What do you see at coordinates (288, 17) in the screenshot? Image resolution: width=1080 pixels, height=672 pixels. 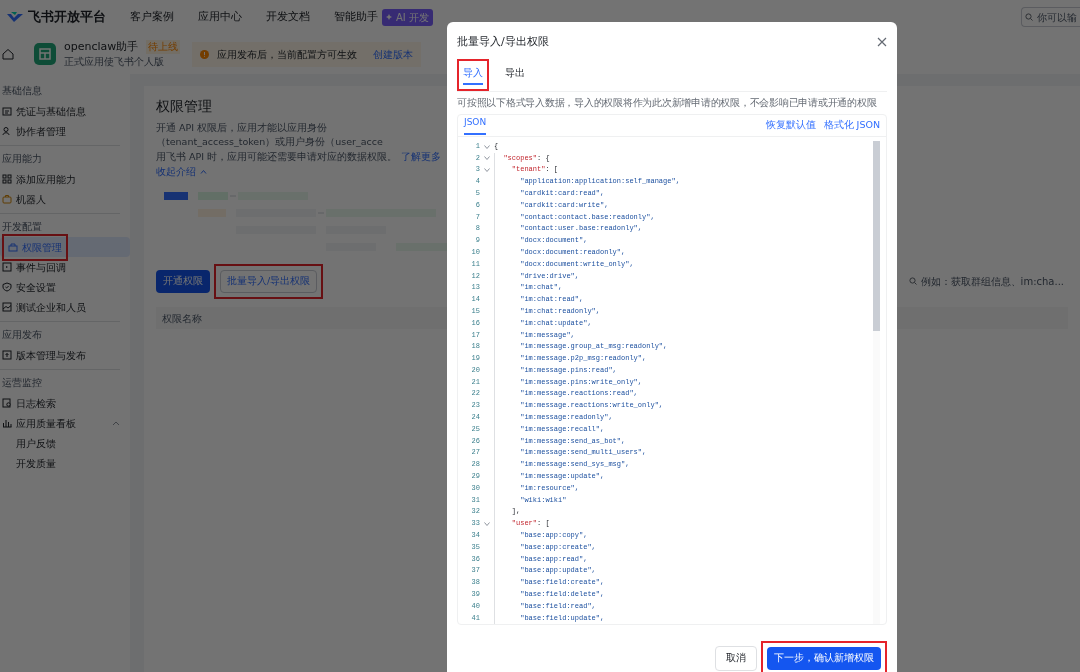 I see `nav-link: 开发文档` at bounding box center [288, 17].